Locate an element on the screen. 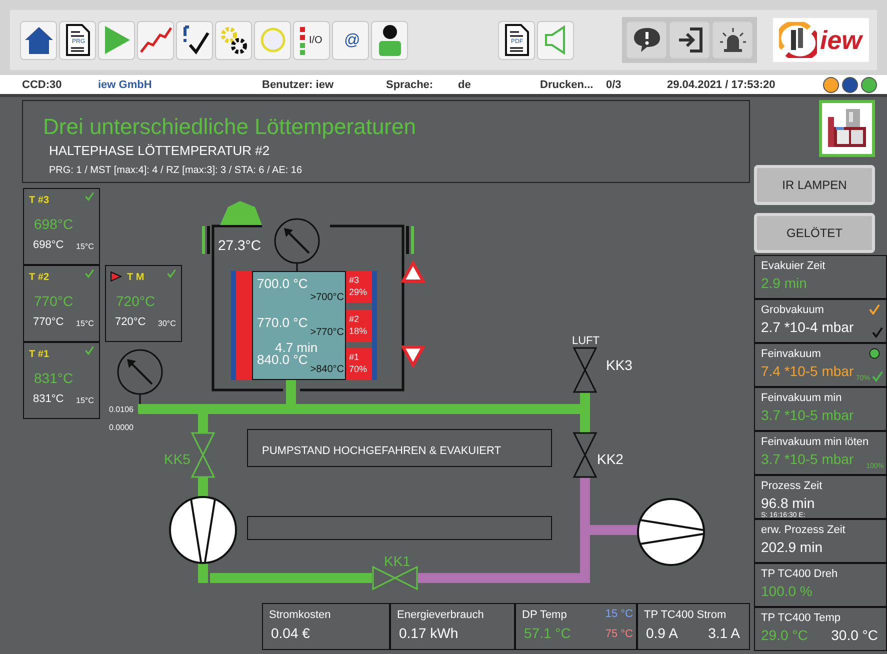 The image size is (887, 654). sensor-actual: 831°C is located at coordinates (48, 399).